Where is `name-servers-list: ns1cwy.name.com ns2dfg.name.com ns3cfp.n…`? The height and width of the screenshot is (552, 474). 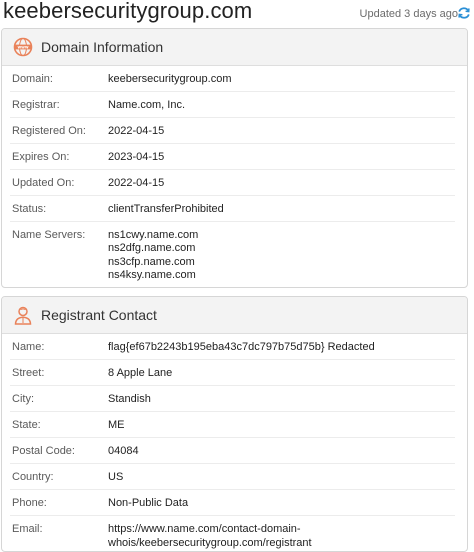 name-servers-list: ns1cwy.name.com ns2dfg.name.com ns3cfp.n… is located at coordinates (281, 252).